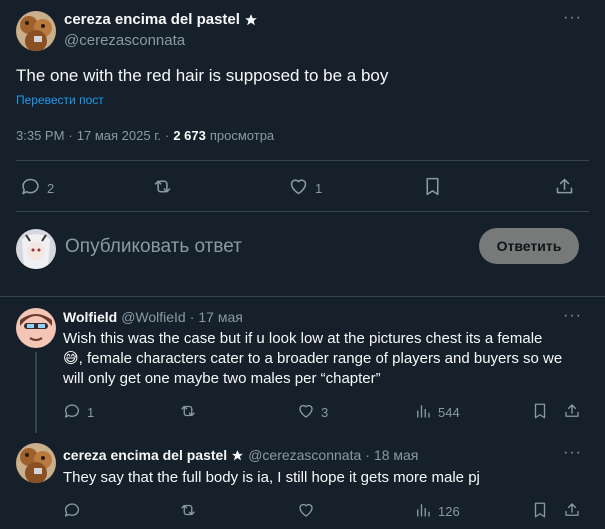 Image resolution: width=605 pixels, height=529 pixels. I want to click on reply-count: 1, so click(91, 412).